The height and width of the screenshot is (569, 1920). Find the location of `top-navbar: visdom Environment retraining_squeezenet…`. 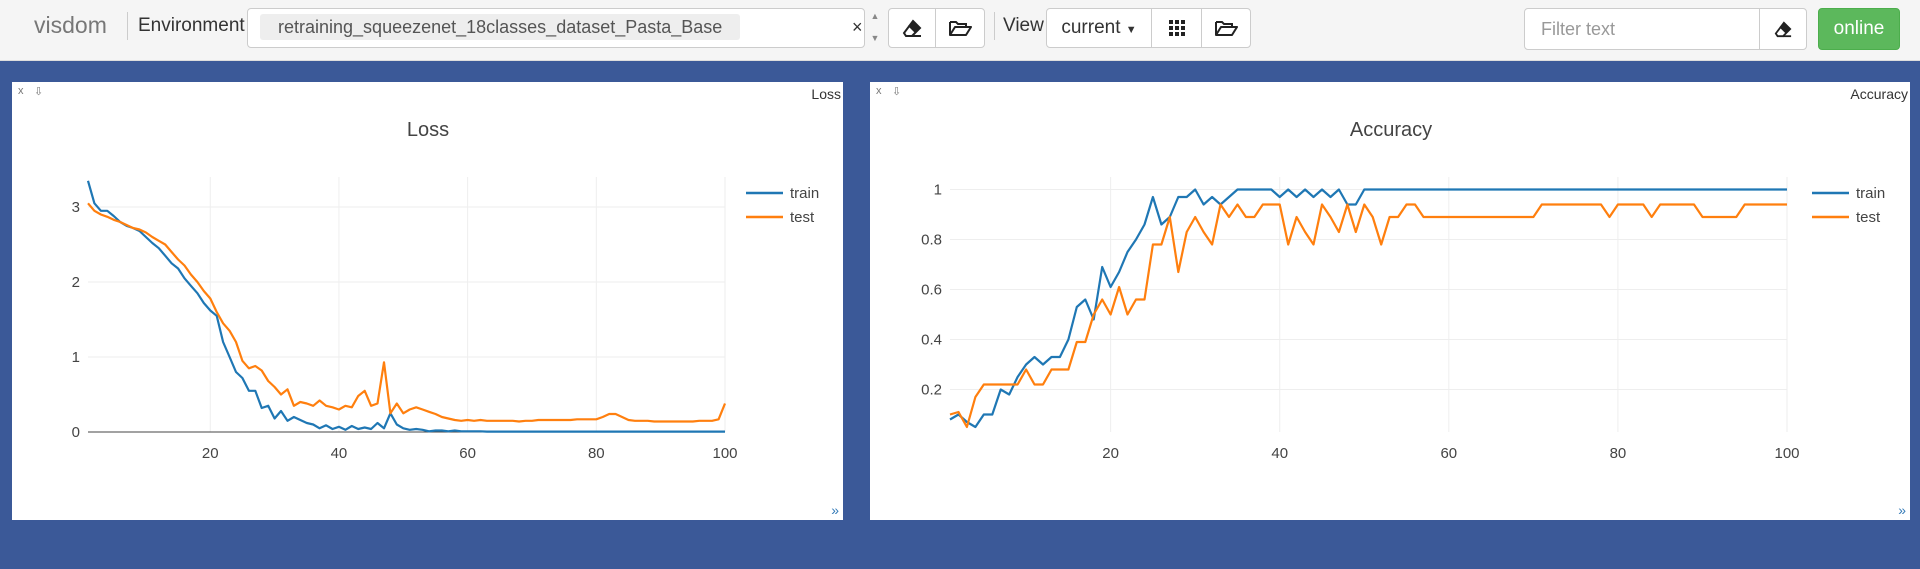

top-navbar: visdom Environment retraining_squeezenet… is located at coordinates (960, 30).